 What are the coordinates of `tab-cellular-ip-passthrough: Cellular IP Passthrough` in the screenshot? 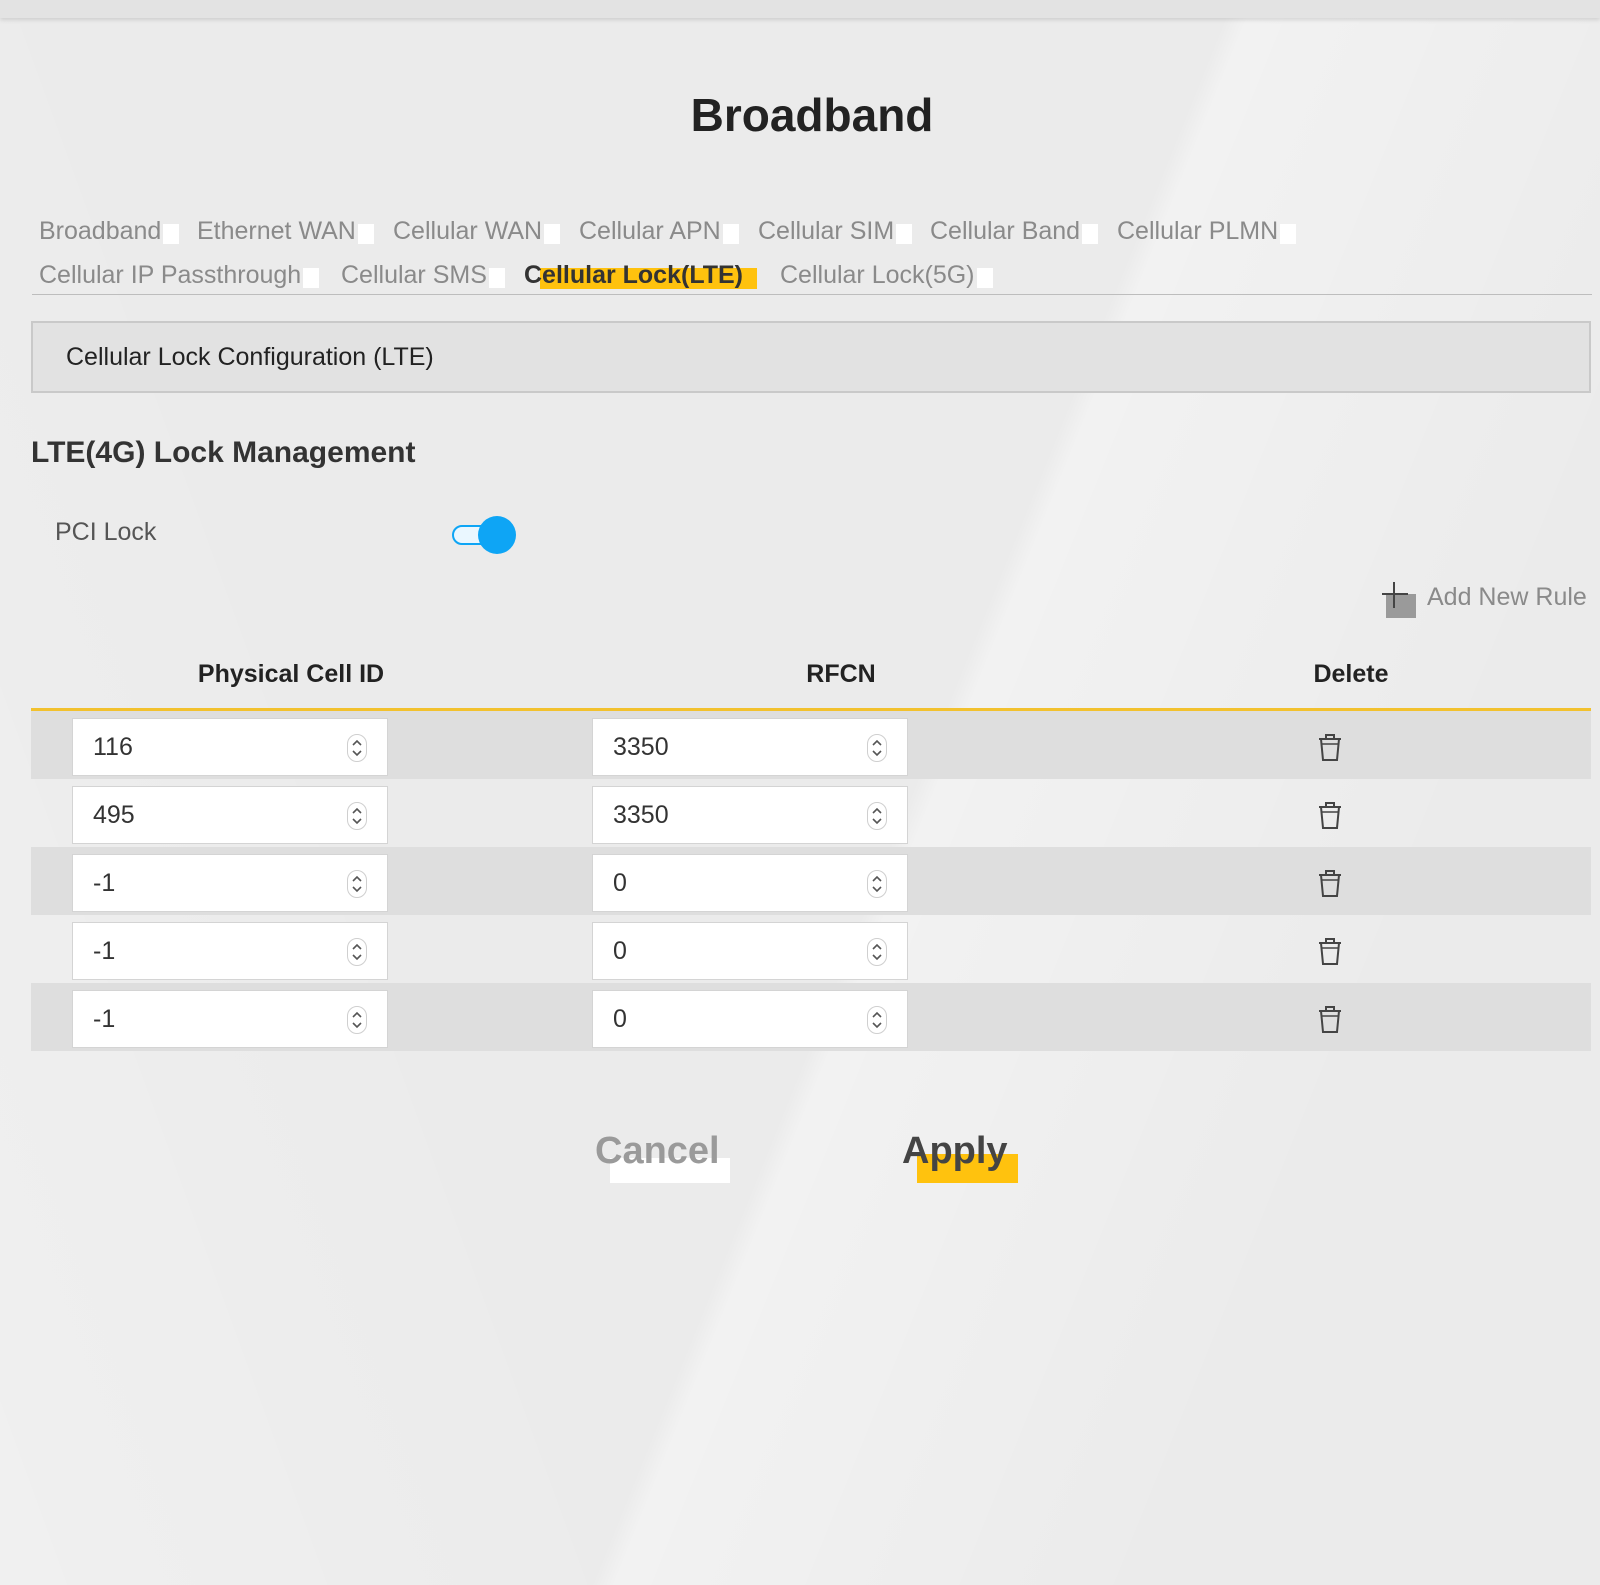 It's located at (179, 275).